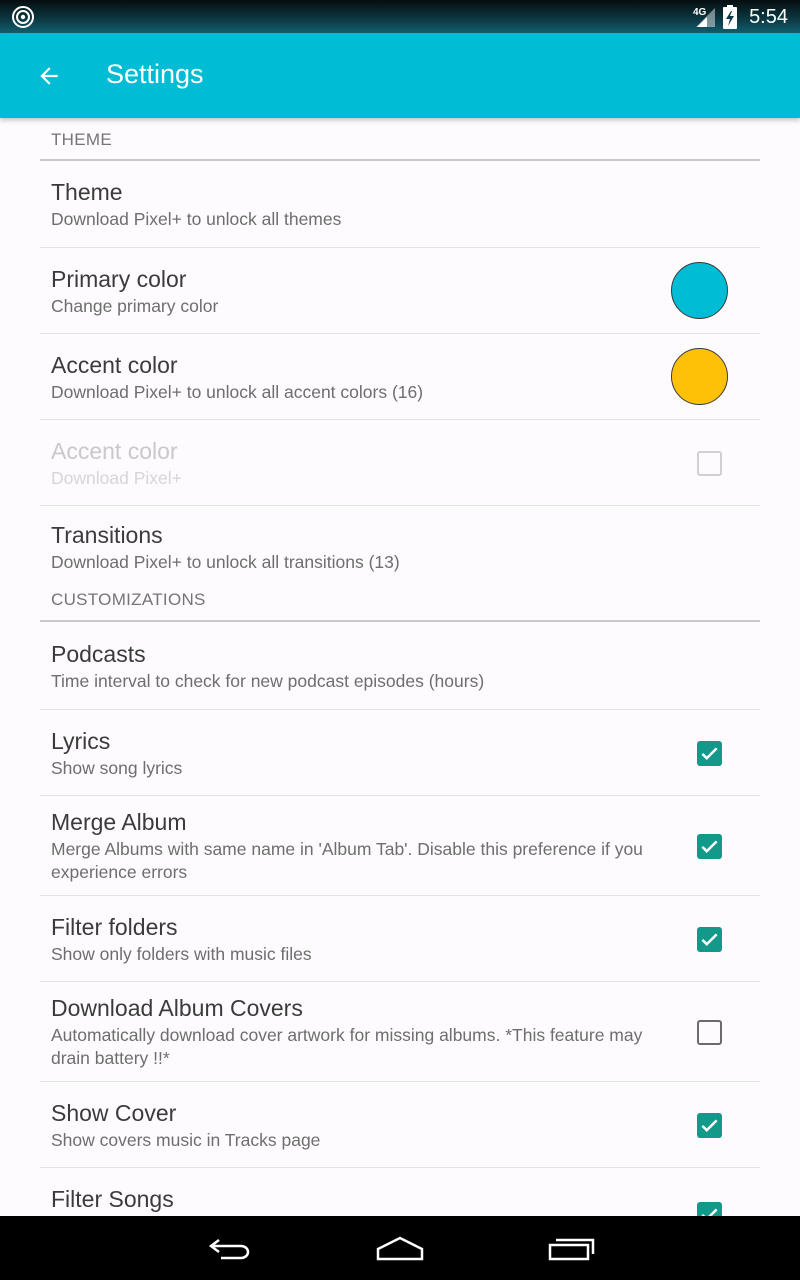 The width and height of the screenshot is (800, 1280). I want to click on section-header-theme: THEME, so click(400, 139).